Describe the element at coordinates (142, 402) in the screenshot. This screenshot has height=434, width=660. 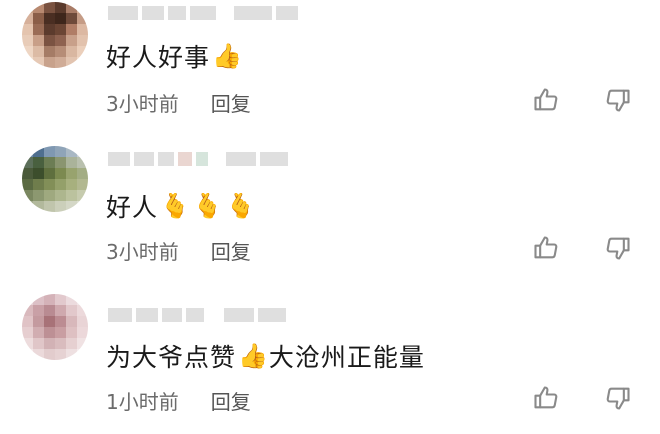
I see `timestamp: 1小时前` at that location.